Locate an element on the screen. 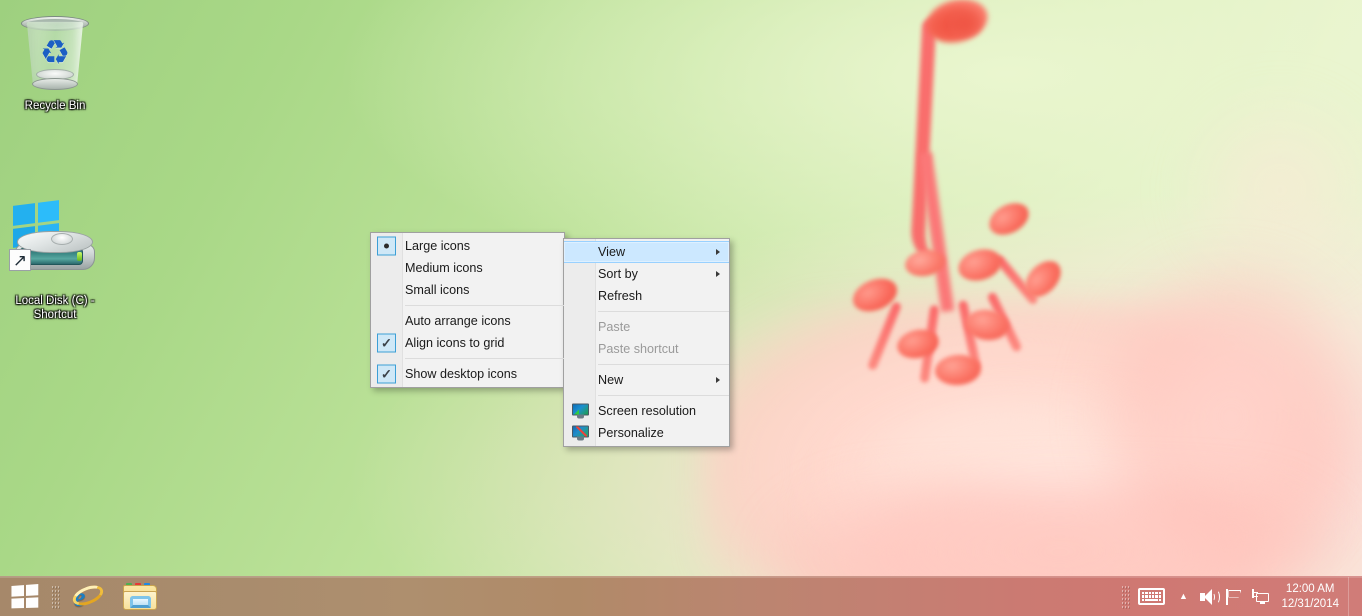 The height and width of the screenshot is (616, 1362). menu-item-label: Paste is located at coordinates (614, 327).